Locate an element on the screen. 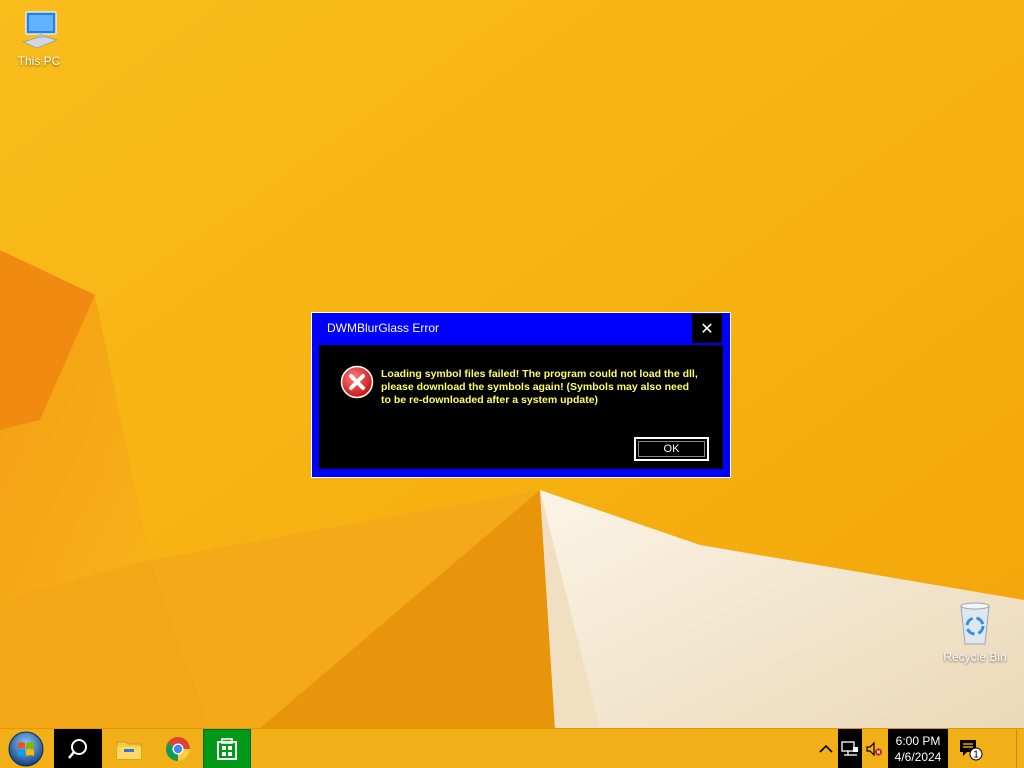 The width and height of the screenshot is (1024, 768). close-button: ✕ is located at coordinates (707, 328).